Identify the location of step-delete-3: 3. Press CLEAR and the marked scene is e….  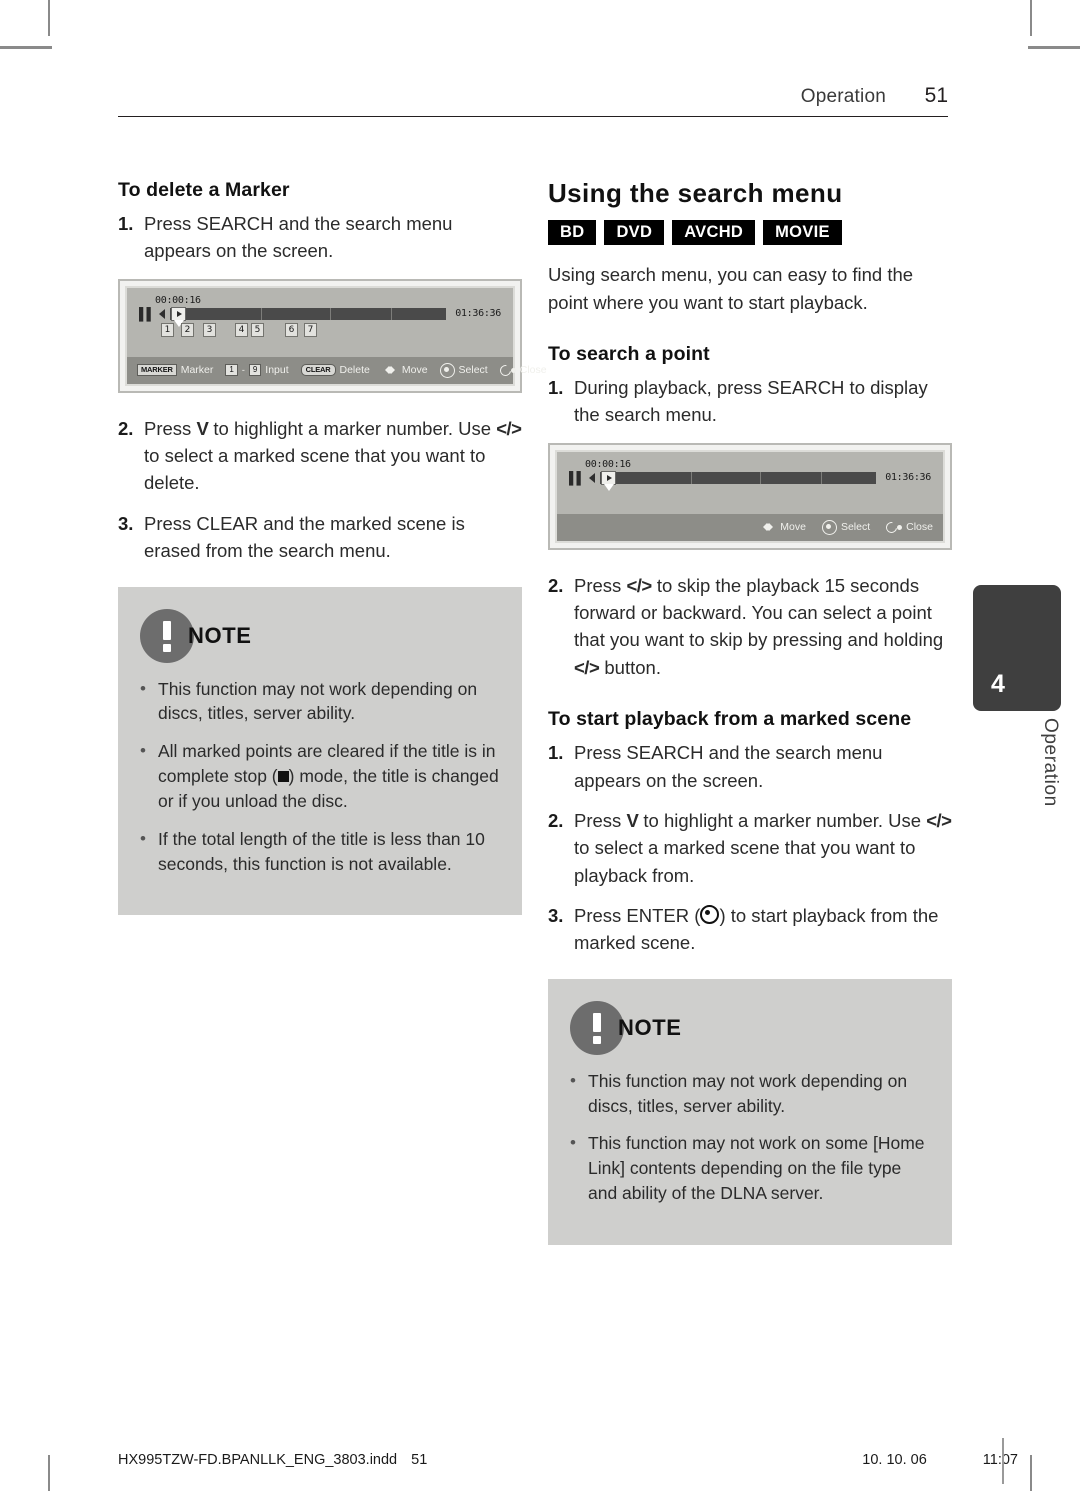
(320, 537).